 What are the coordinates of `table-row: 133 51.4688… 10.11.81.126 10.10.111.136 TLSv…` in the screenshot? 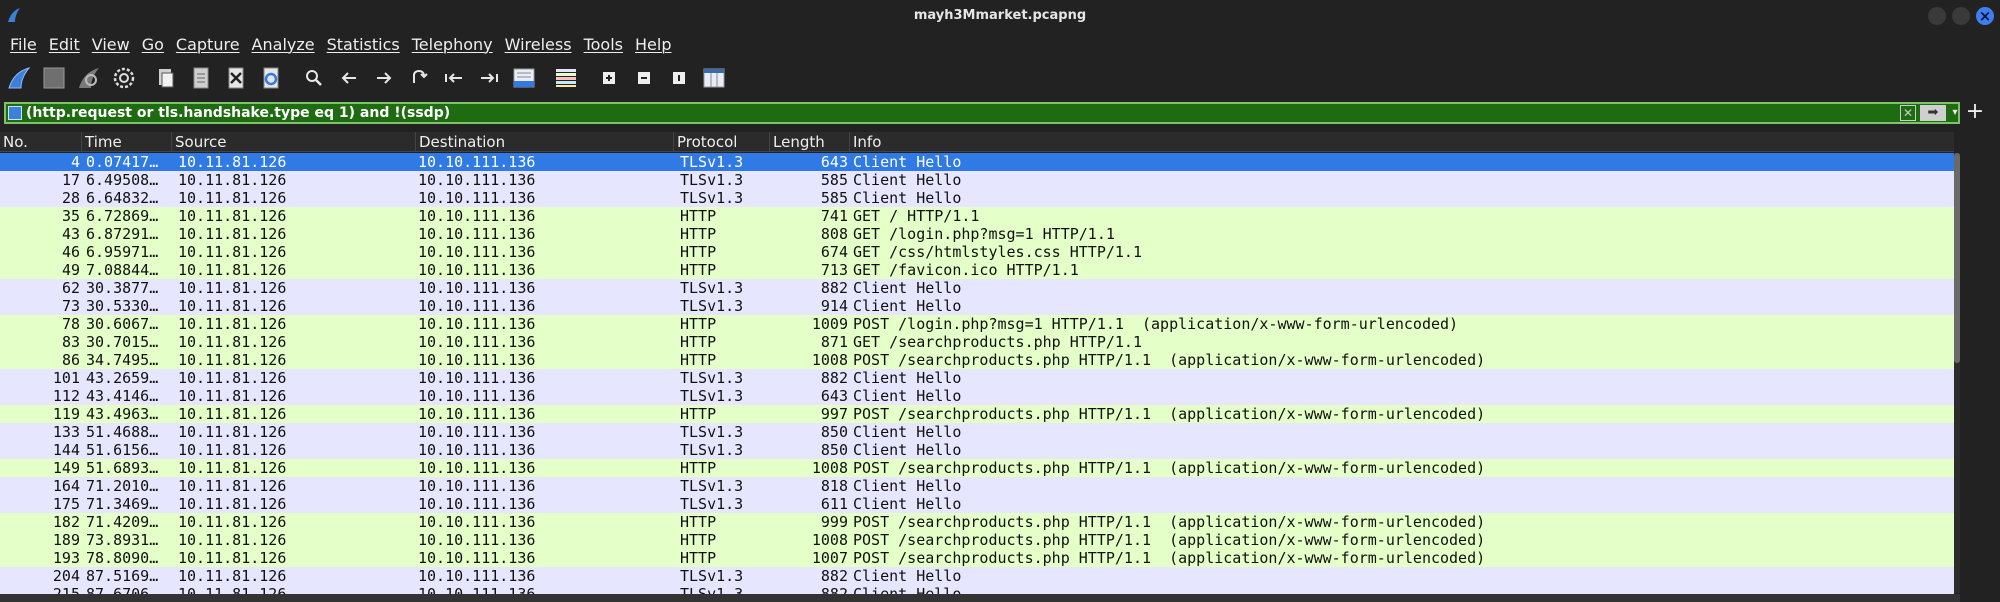 It's located at (977, 432).